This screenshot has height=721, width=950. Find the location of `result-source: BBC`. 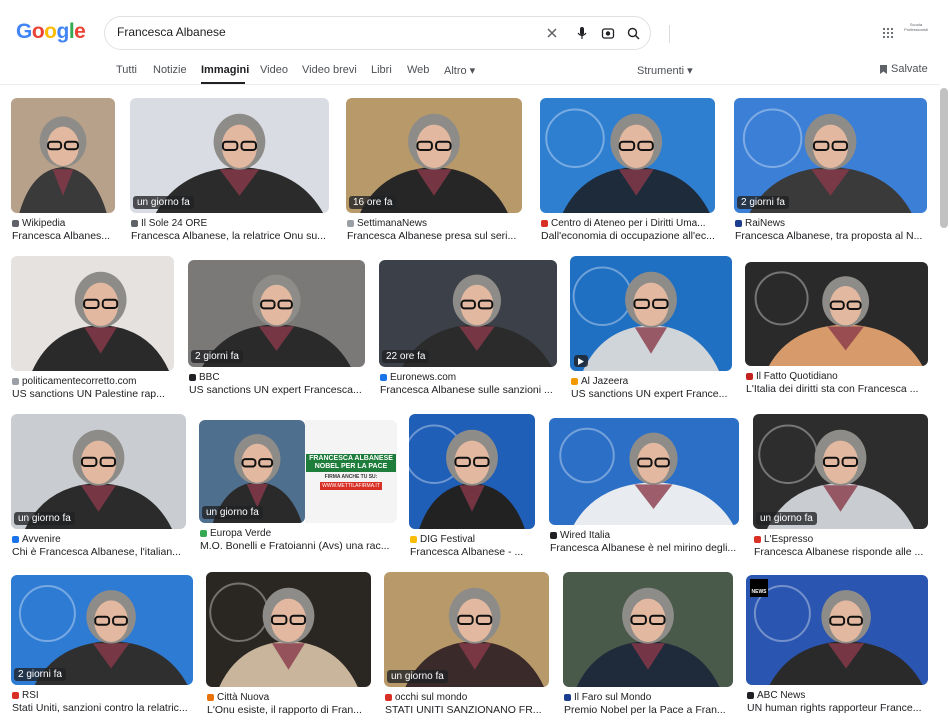

result-source: BBC is located at coordinates (277, 377).